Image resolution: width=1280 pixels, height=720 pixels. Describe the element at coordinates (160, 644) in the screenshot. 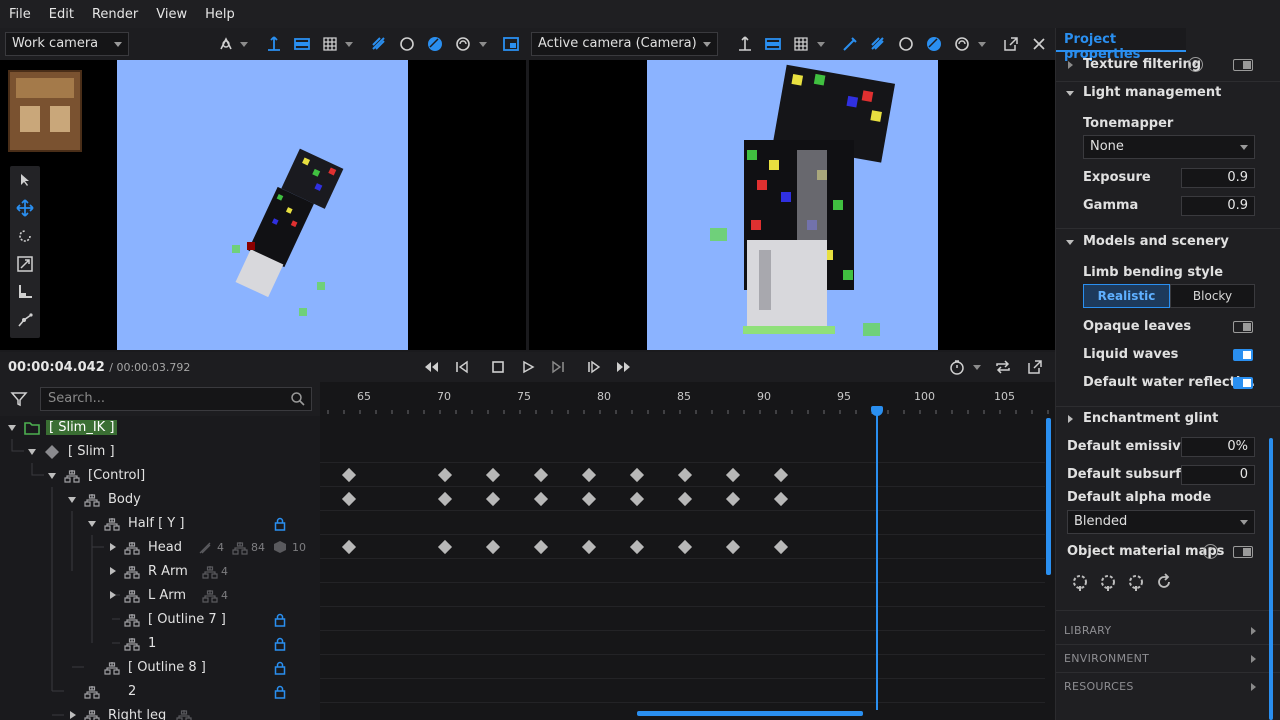

I see `tree-row-1: 1` at that location.